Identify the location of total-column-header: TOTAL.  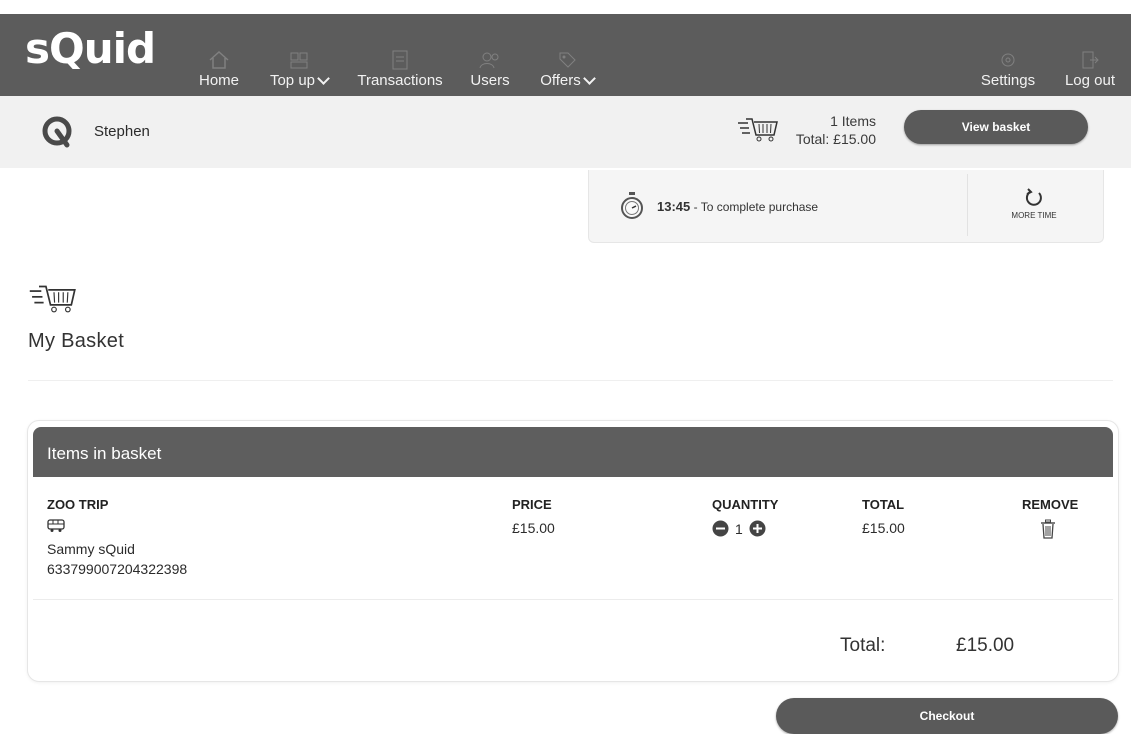
(883, 504).